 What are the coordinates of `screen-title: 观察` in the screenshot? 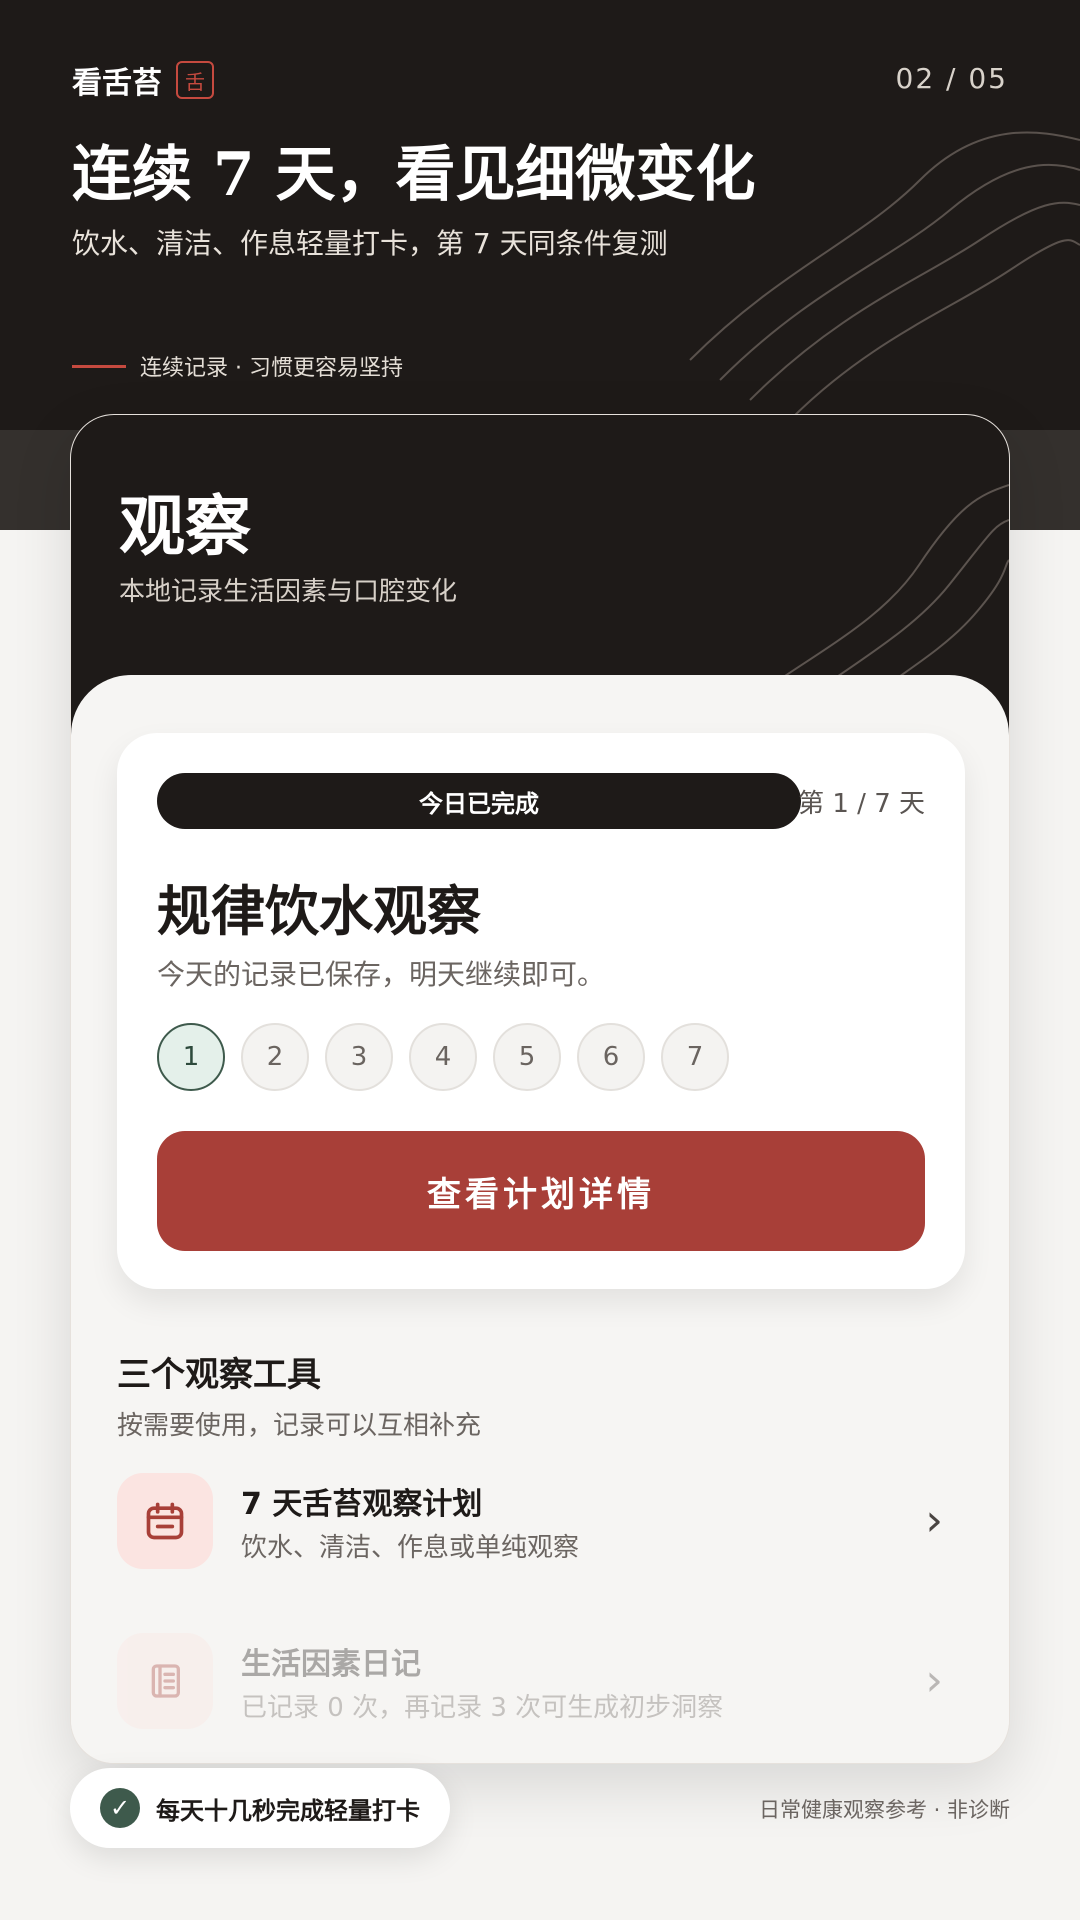 It's located at (185, 526).